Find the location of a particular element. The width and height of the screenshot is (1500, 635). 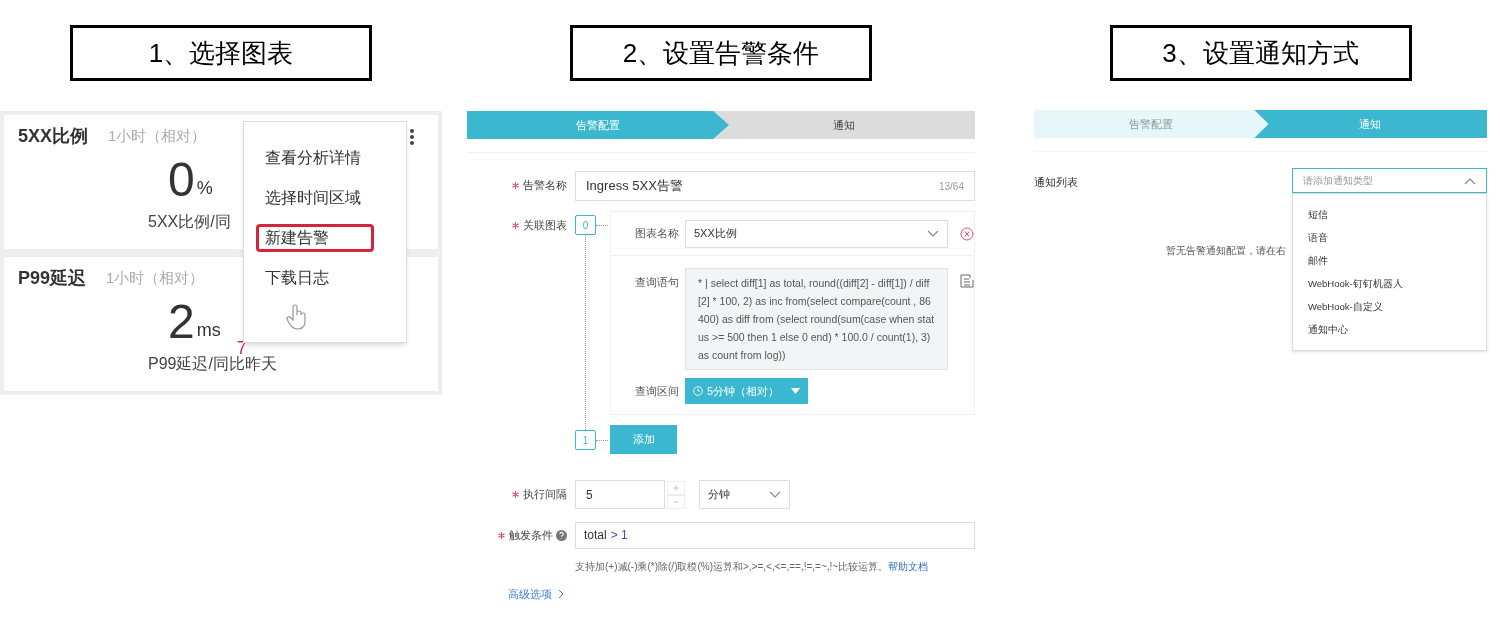

menu-item: 新建告警 is located at coordinates (315, 238).